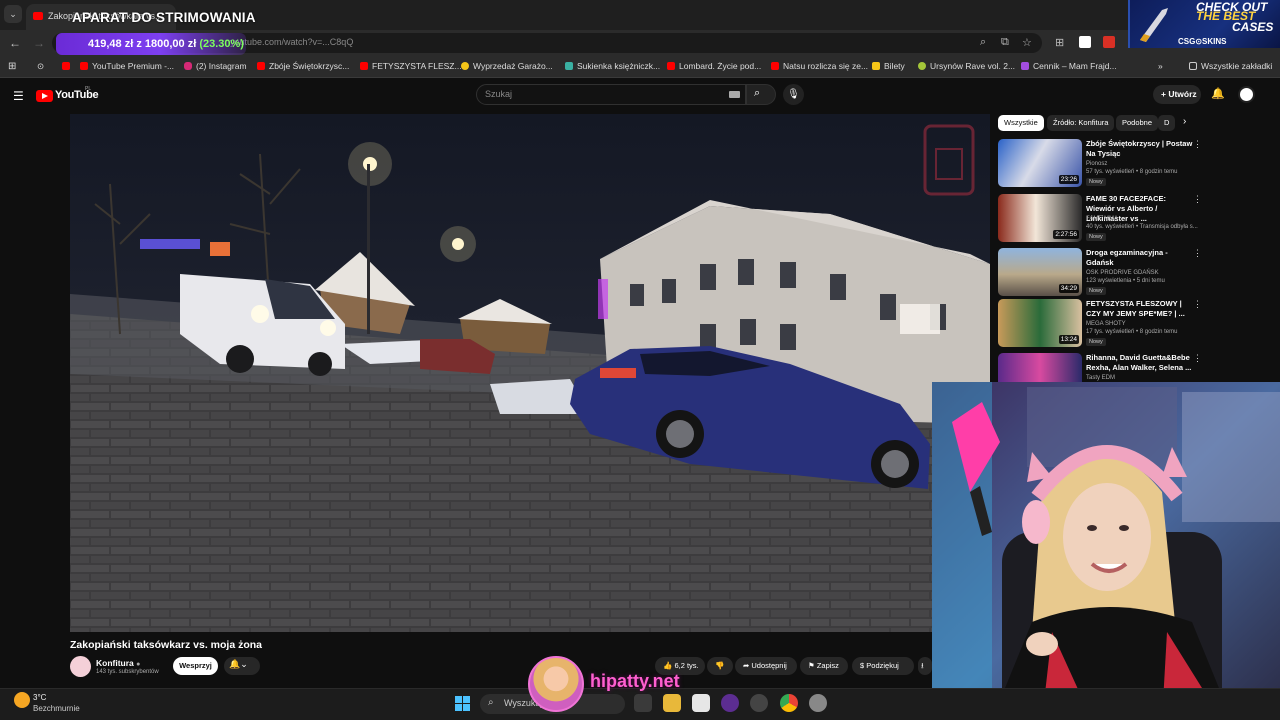  I want to click on youtube-logo-text: YouTube, so click(77, 95).